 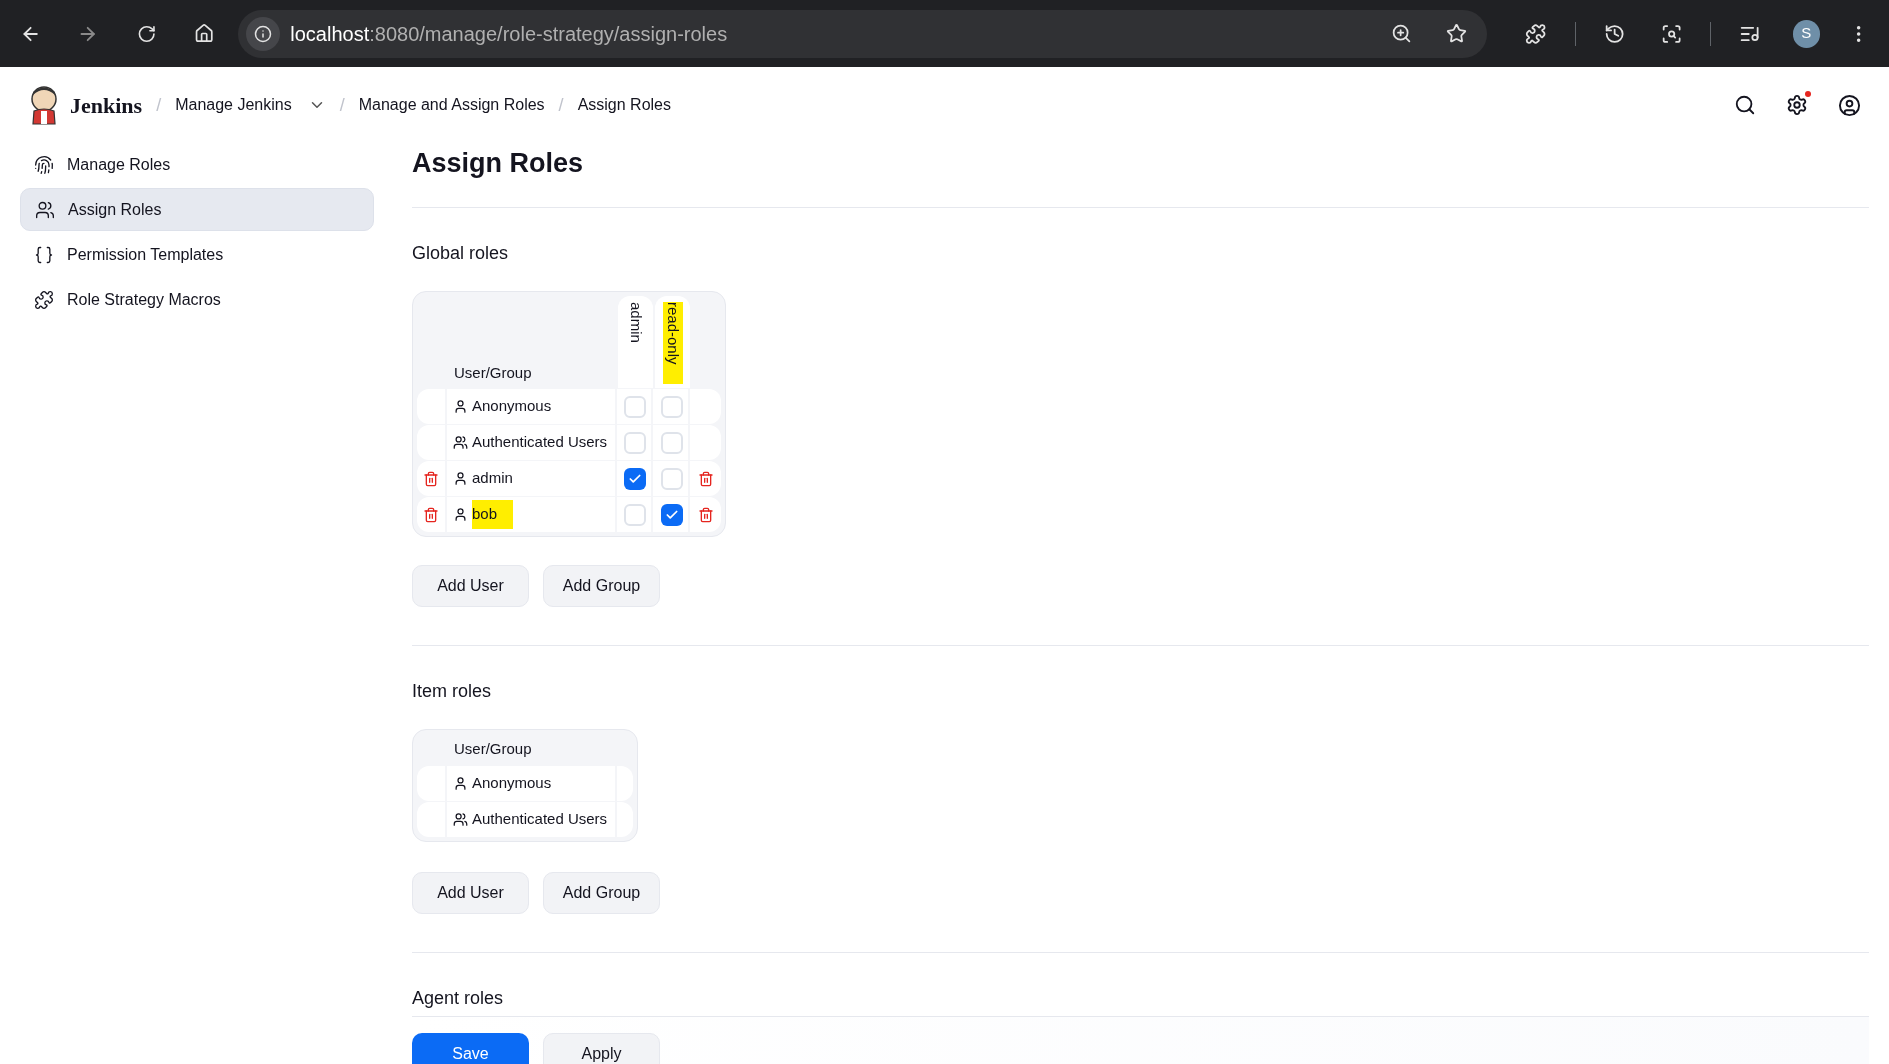 What do you see at coordinates (204, 33) in the screenshot?
I see `home-icon` at bounding box center [204, 33].